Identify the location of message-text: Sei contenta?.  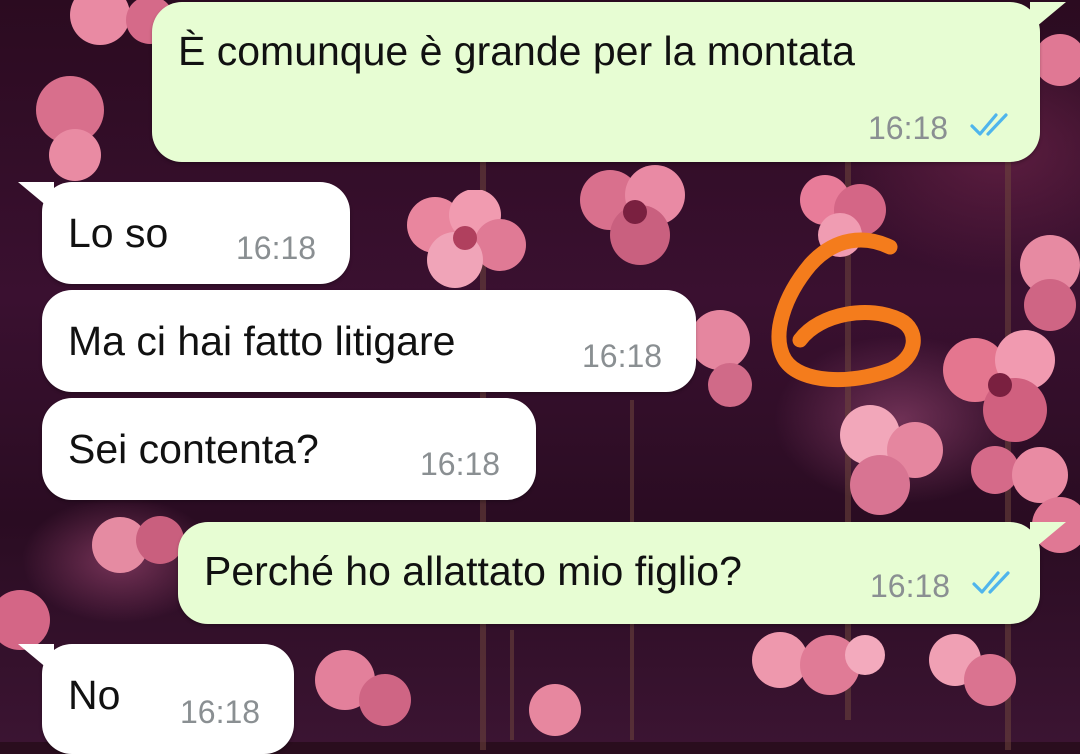
(193, 449).